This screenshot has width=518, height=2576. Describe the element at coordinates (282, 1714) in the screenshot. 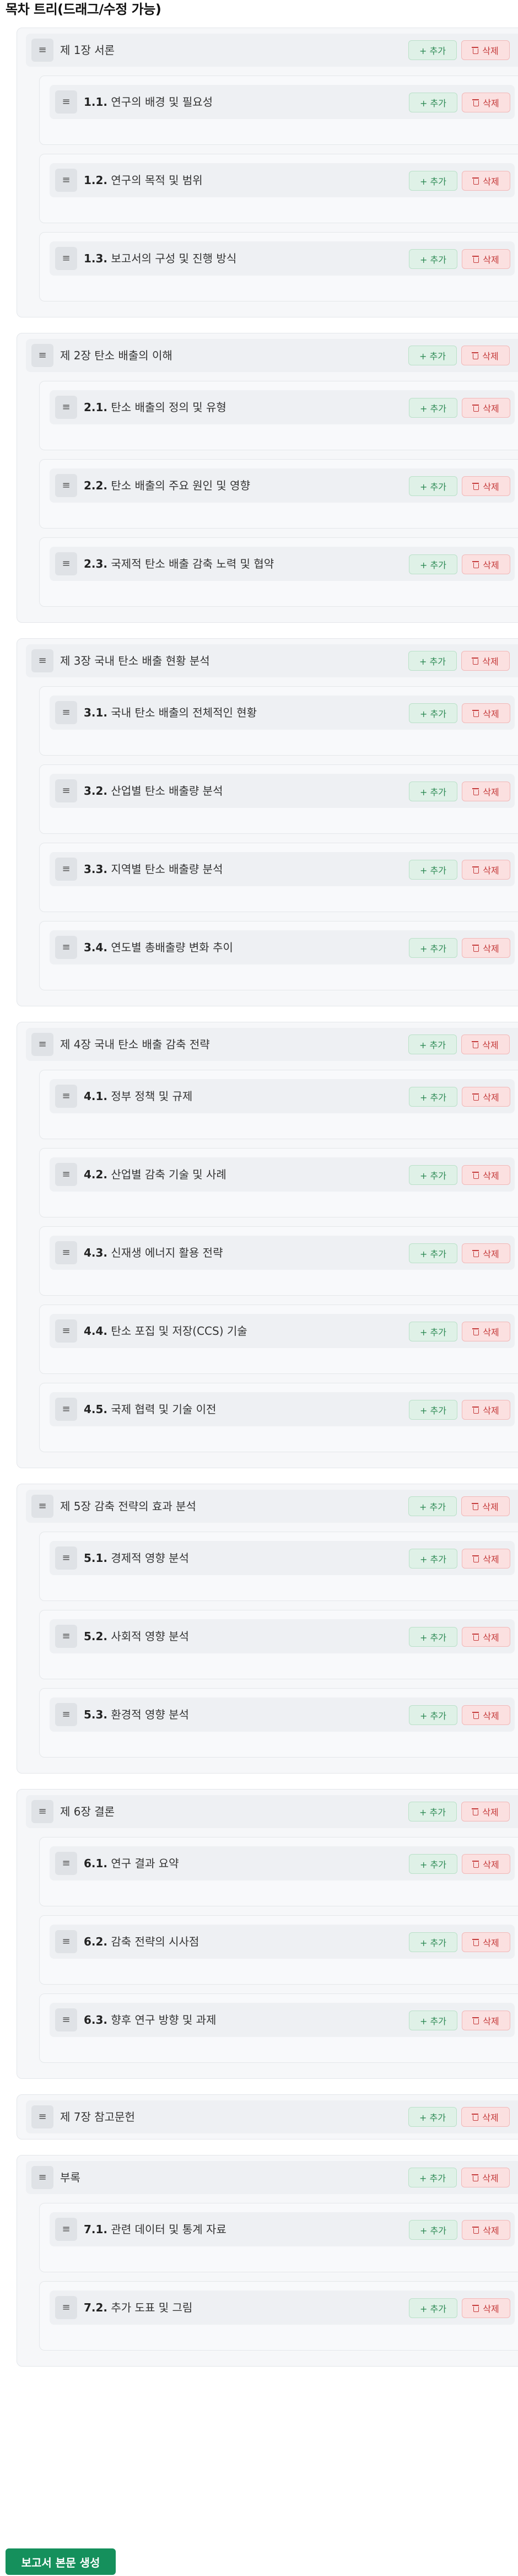

I see `section-row: ≡ 5.3. 환경적 영향 분석 + 추가 삭제` at that location.